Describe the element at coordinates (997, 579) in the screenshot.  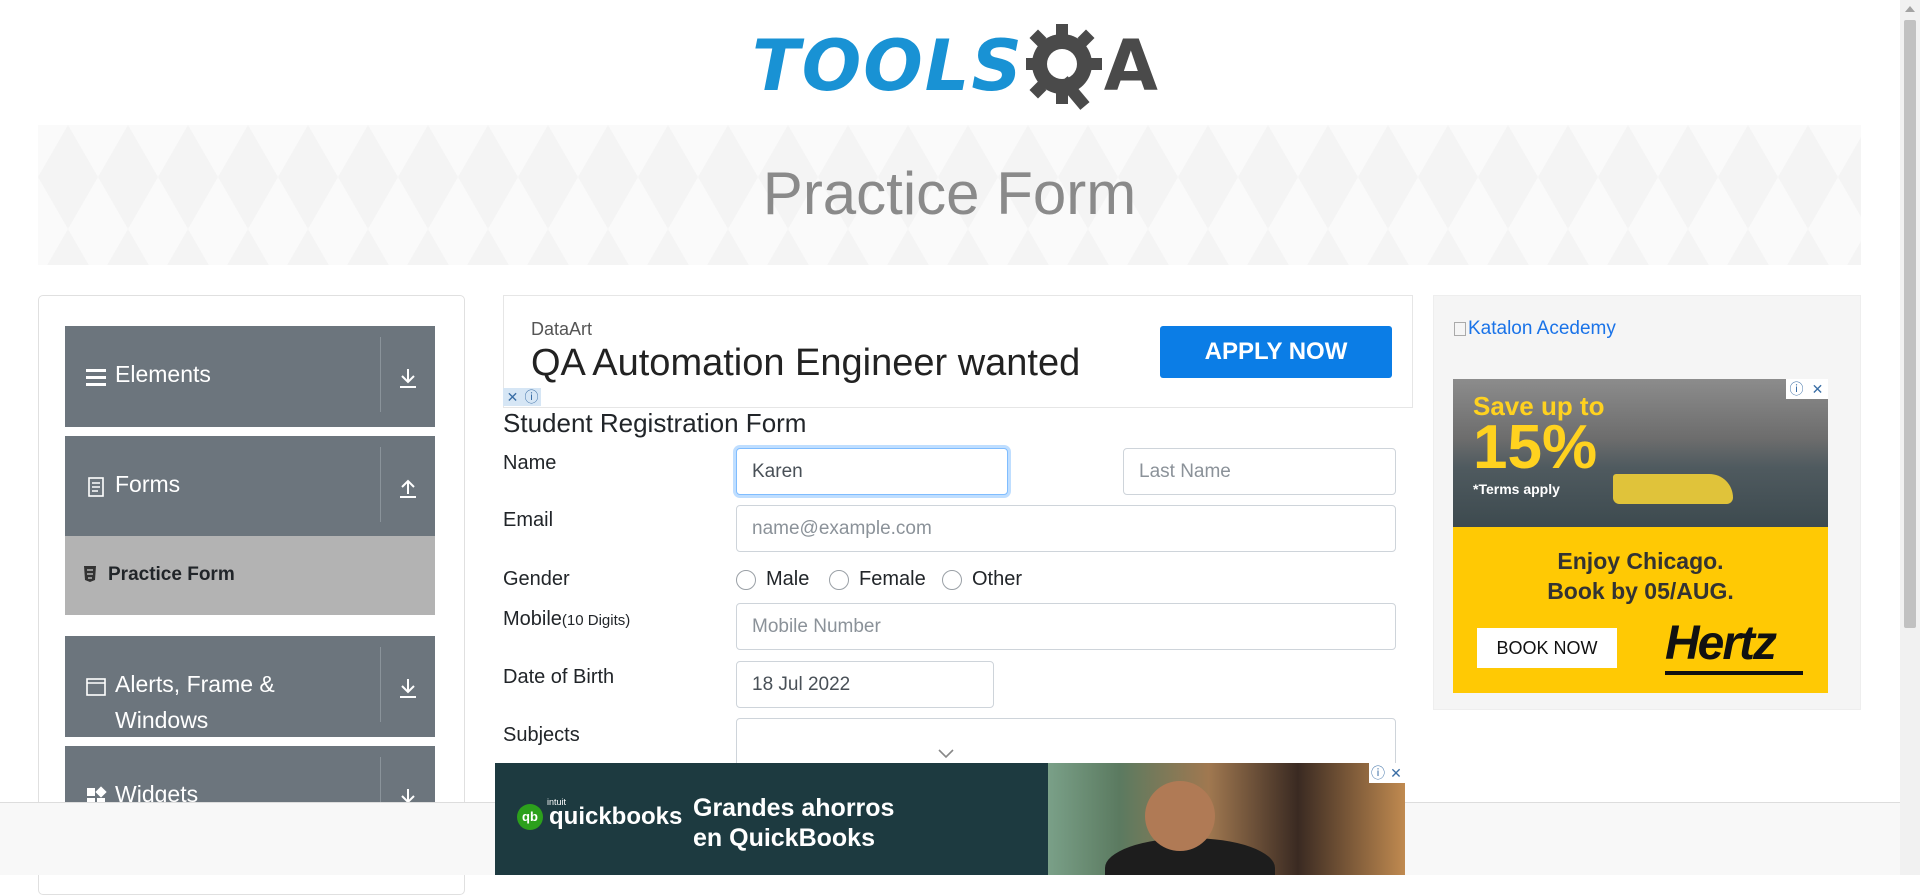
I see `radio-label: Other` at that location.